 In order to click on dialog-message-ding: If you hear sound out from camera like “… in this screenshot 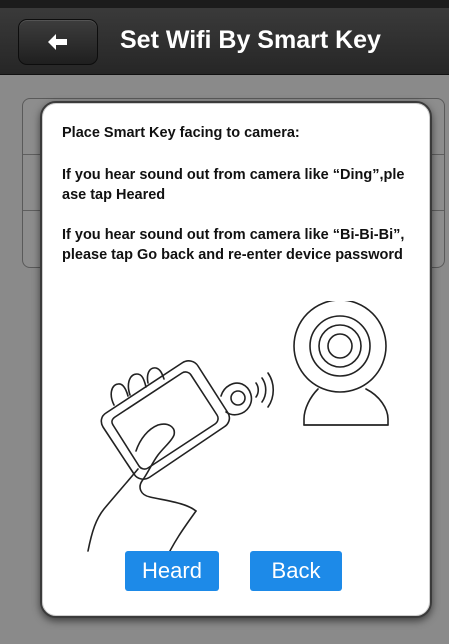, I will do `click(233, 185)`.